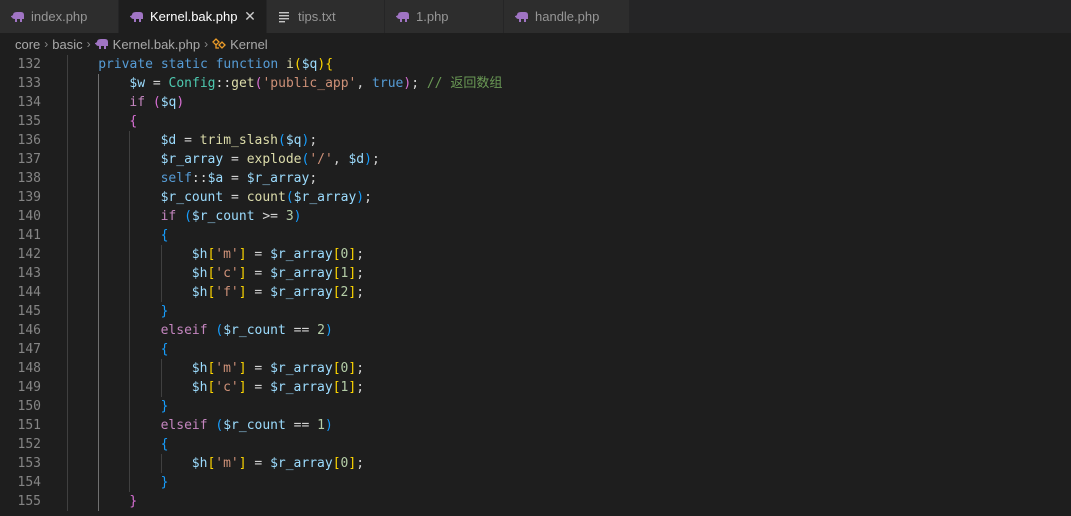 This screenshot has width=1071, height=516. What do you see at coordinates (184, 425) in the screenshot?
I see `code-token: elseif` at bounding box center [184, 425].